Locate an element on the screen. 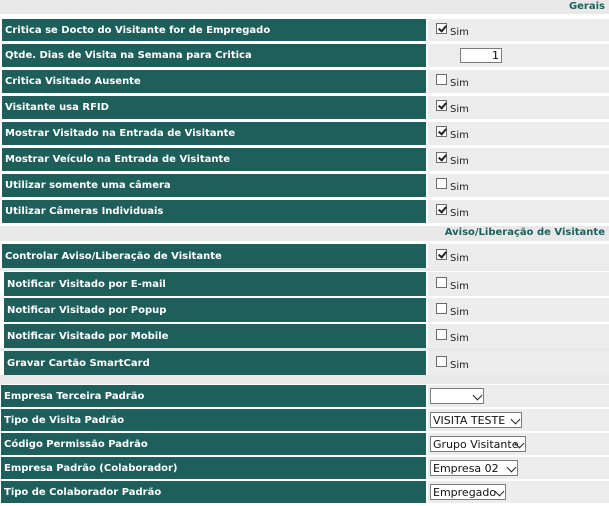  label-tipo-colaborador: Tipo de Colaborador Padrão is located at coordinates (213, 492).